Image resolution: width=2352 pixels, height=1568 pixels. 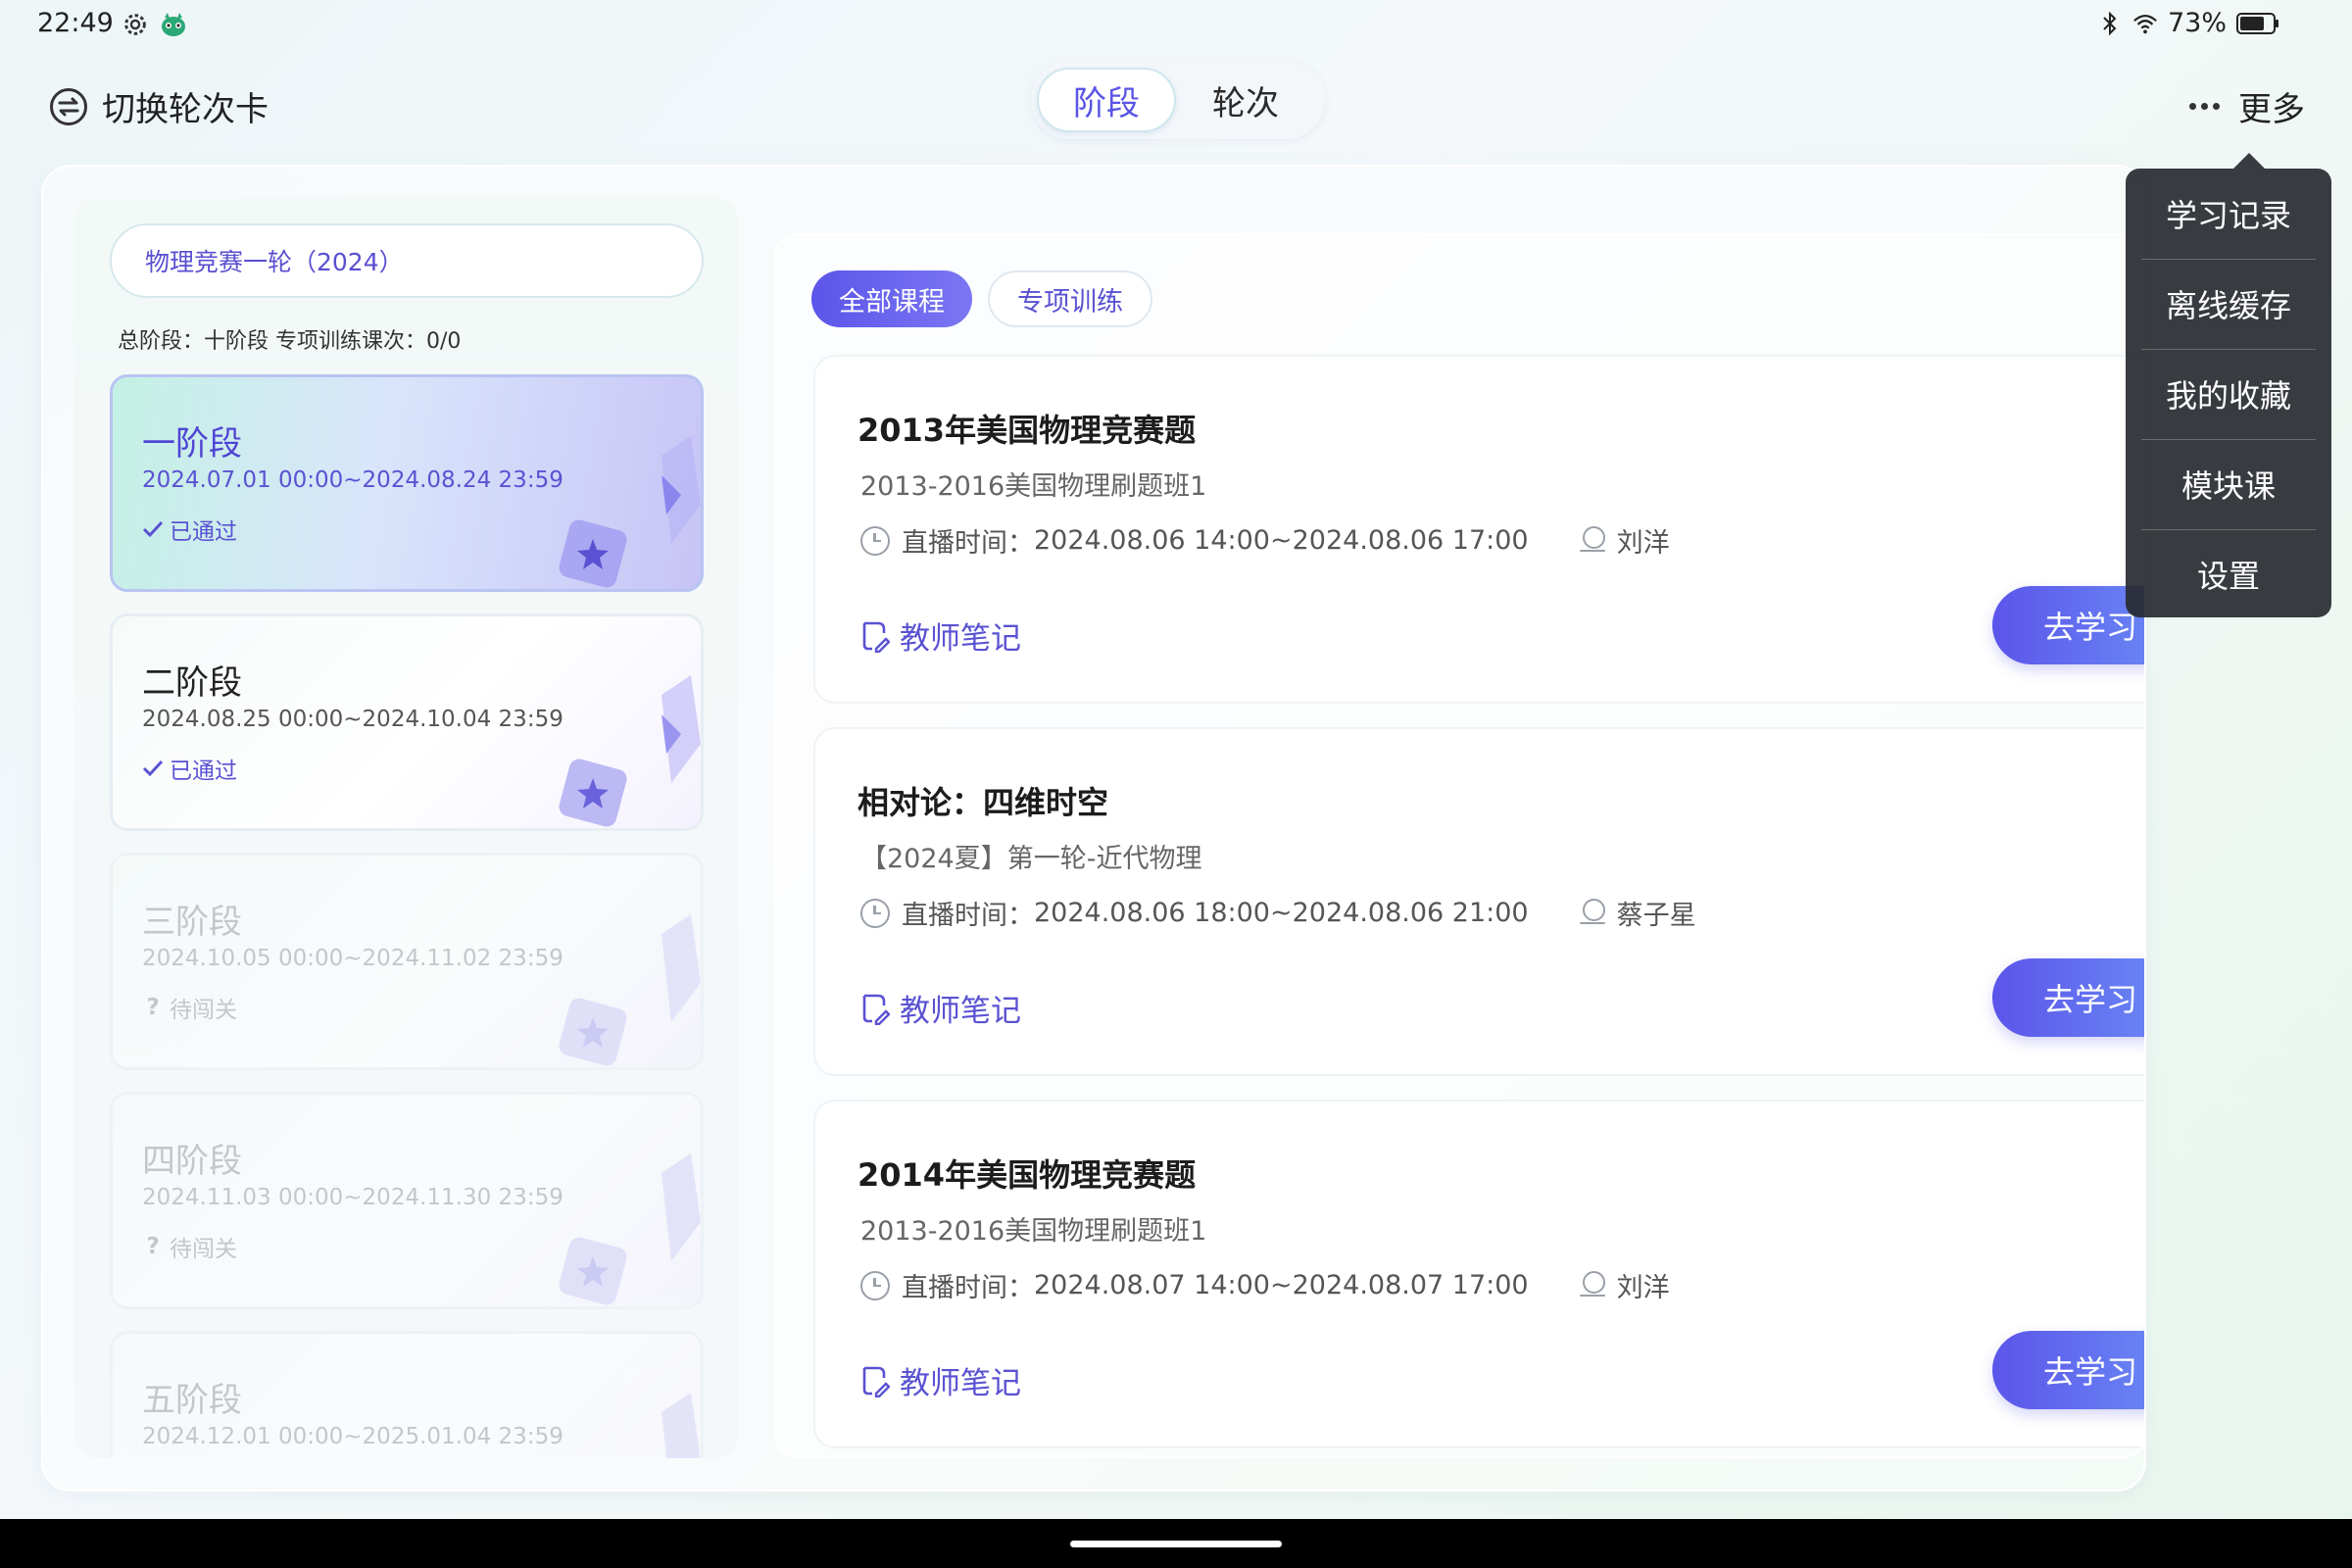 What do you see at coordinates (1656, 916) in the screenshot?
I see `teacher-name: 蔡子星` at bounding box center [1656, 916].